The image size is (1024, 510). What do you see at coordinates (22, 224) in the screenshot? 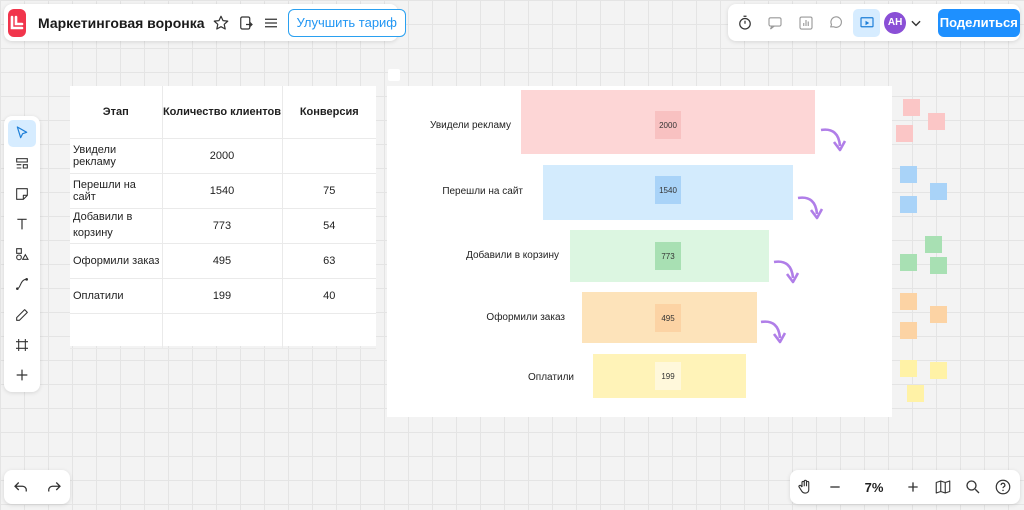
I see `text-tool-button` at bounding box center [22, 224].